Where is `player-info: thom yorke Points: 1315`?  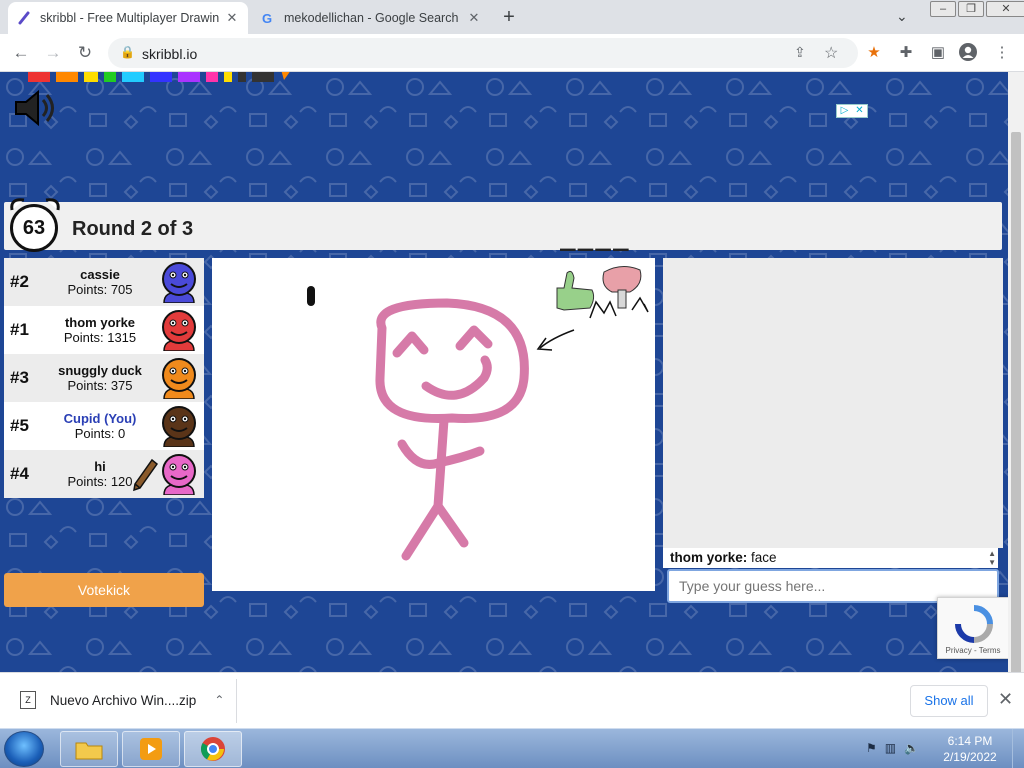
player-info: thom yorke Points: 1315 is located at coordinates (100, 330).